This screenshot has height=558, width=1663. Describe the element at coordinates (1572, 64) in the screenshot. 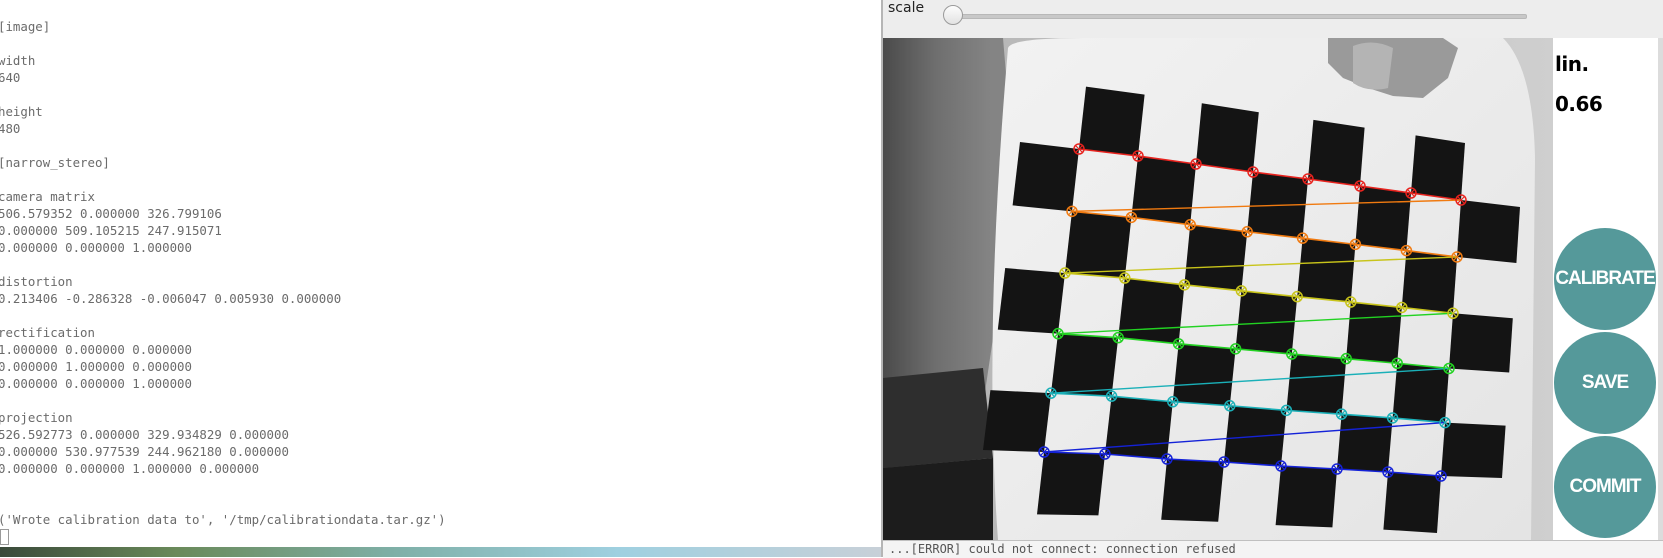

I see `lin-label: lin.` at that location.